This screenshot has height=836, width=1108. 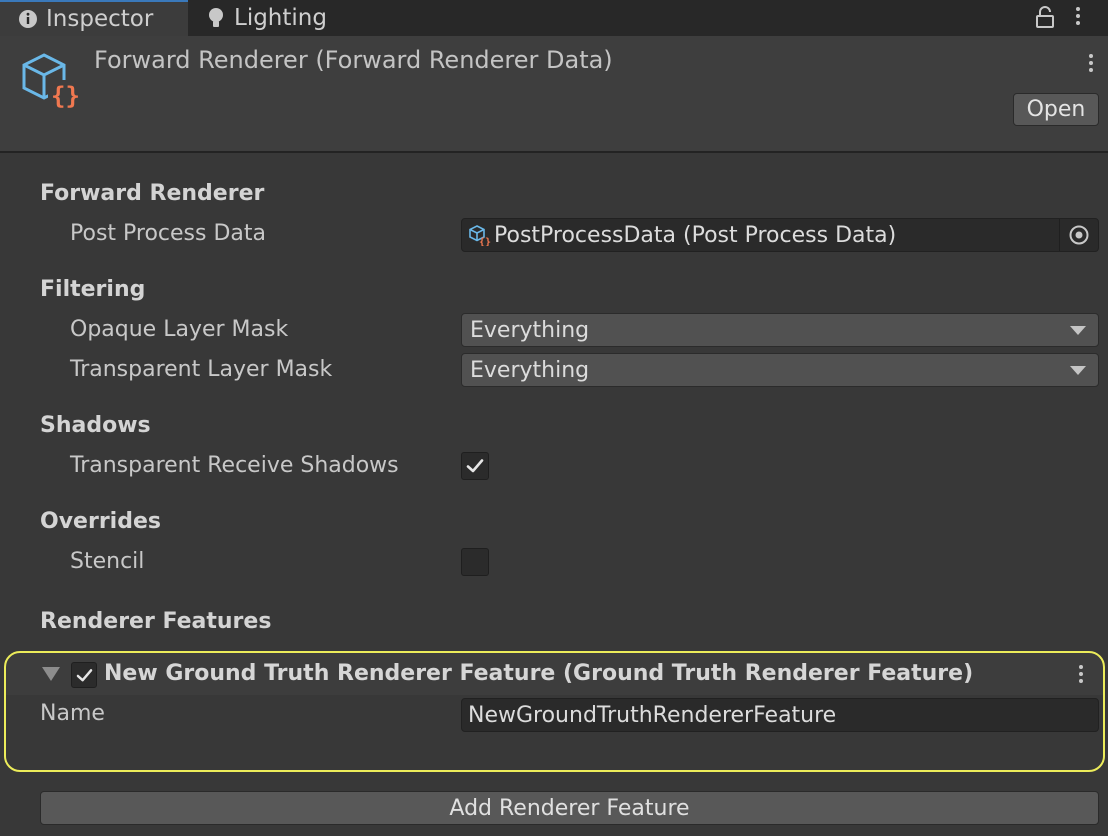 I want to click on section-filtering: Filtering, so click(x=93, y=289).